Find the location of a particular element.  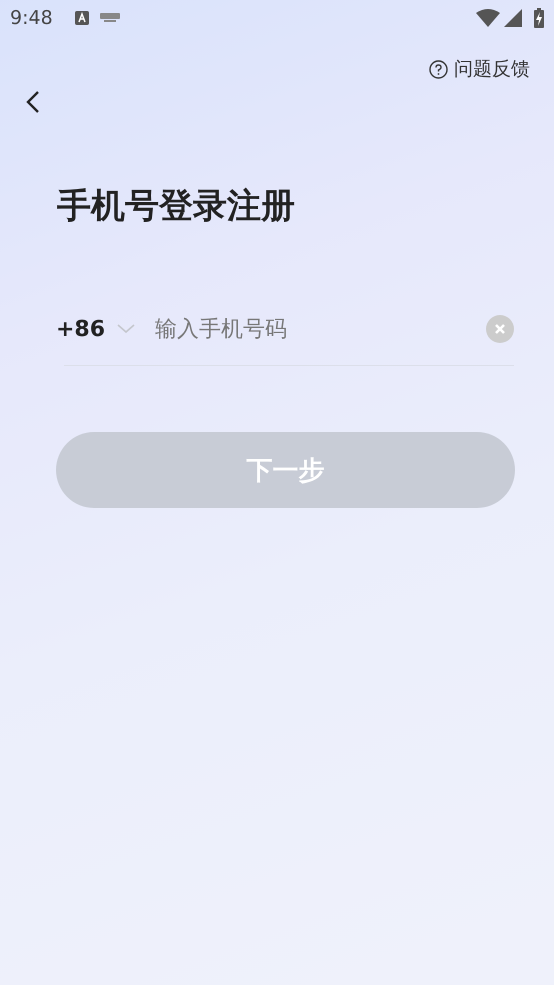

battery-charging-icon is located at coordinates (539, 18).